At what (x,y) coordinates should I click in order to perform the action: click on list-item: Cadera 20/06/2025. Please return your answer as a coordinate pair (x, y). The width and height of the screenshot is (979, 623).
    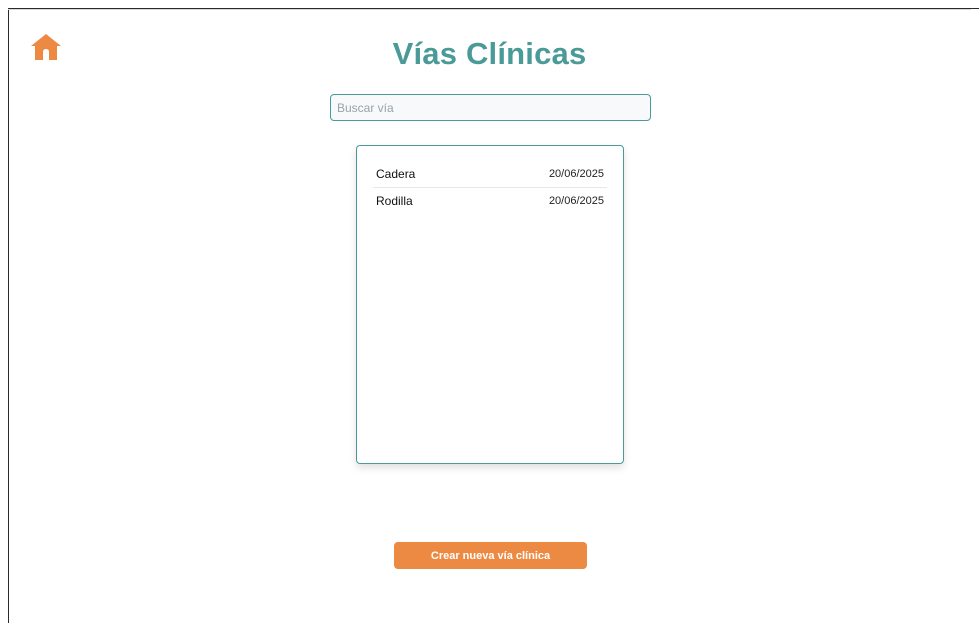
    Looking at the image, I should click on (490, 174).